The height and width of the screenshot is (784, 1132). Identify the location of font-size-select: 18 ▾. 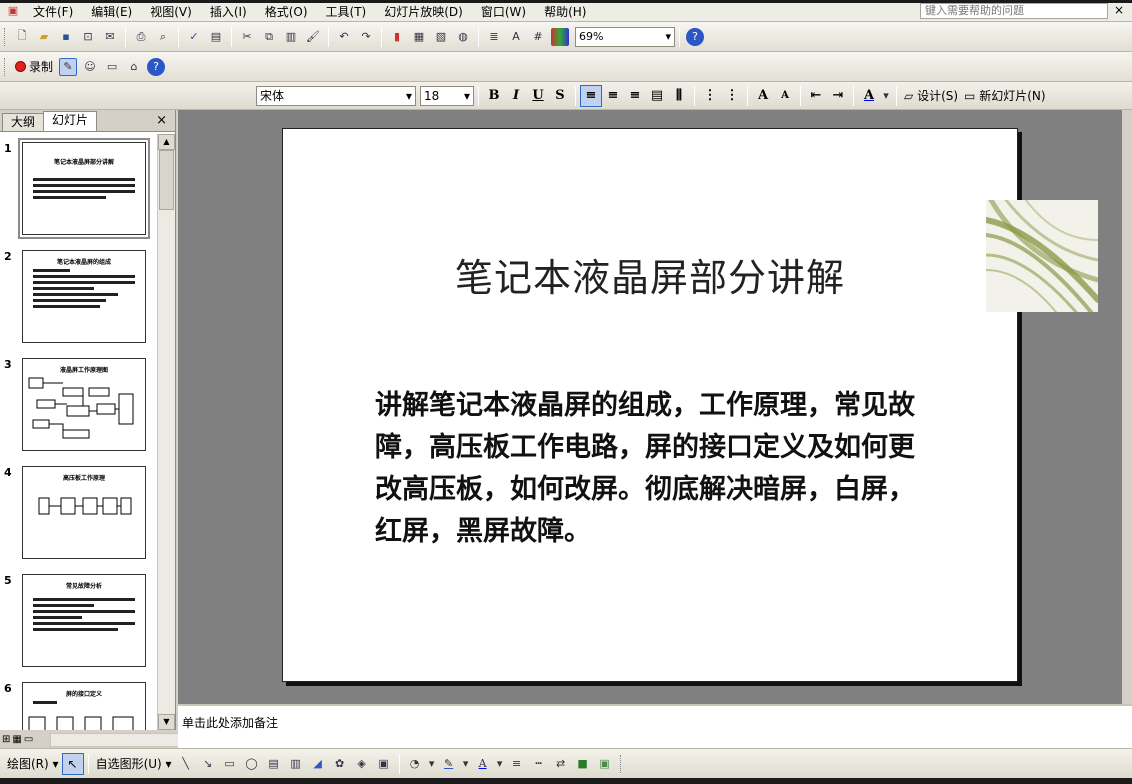
(447, 95).